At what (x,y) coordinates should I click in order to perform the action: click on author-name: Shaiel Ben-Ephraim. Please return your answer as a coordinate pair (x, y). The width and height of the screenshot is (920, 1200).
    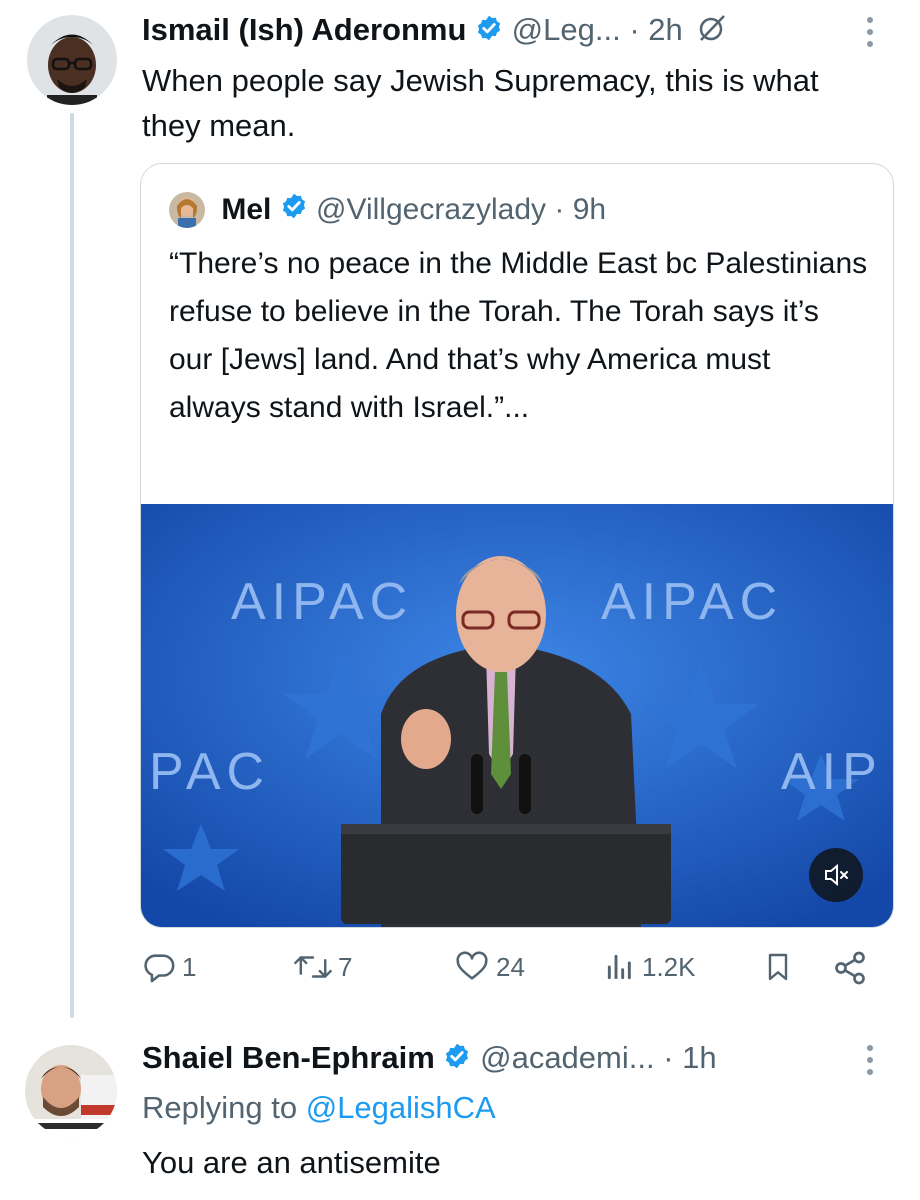
    Looking at the image, I should click on (288, 1057).